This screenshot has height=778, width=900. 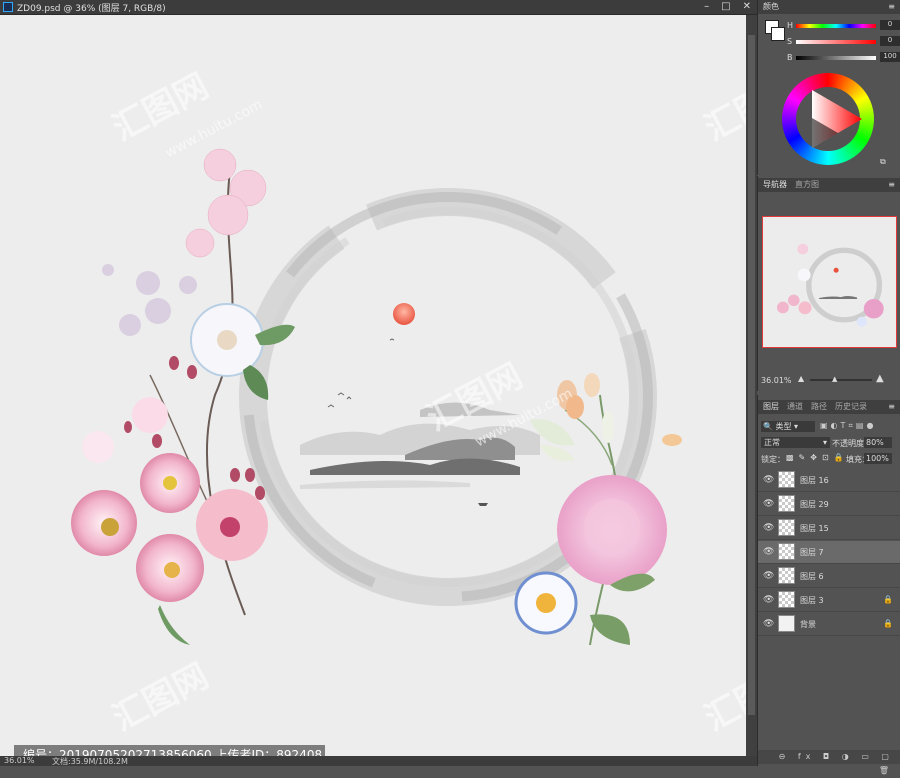 I want to click on layer-row: 👁 图层 7, so click(x=829, y=552).